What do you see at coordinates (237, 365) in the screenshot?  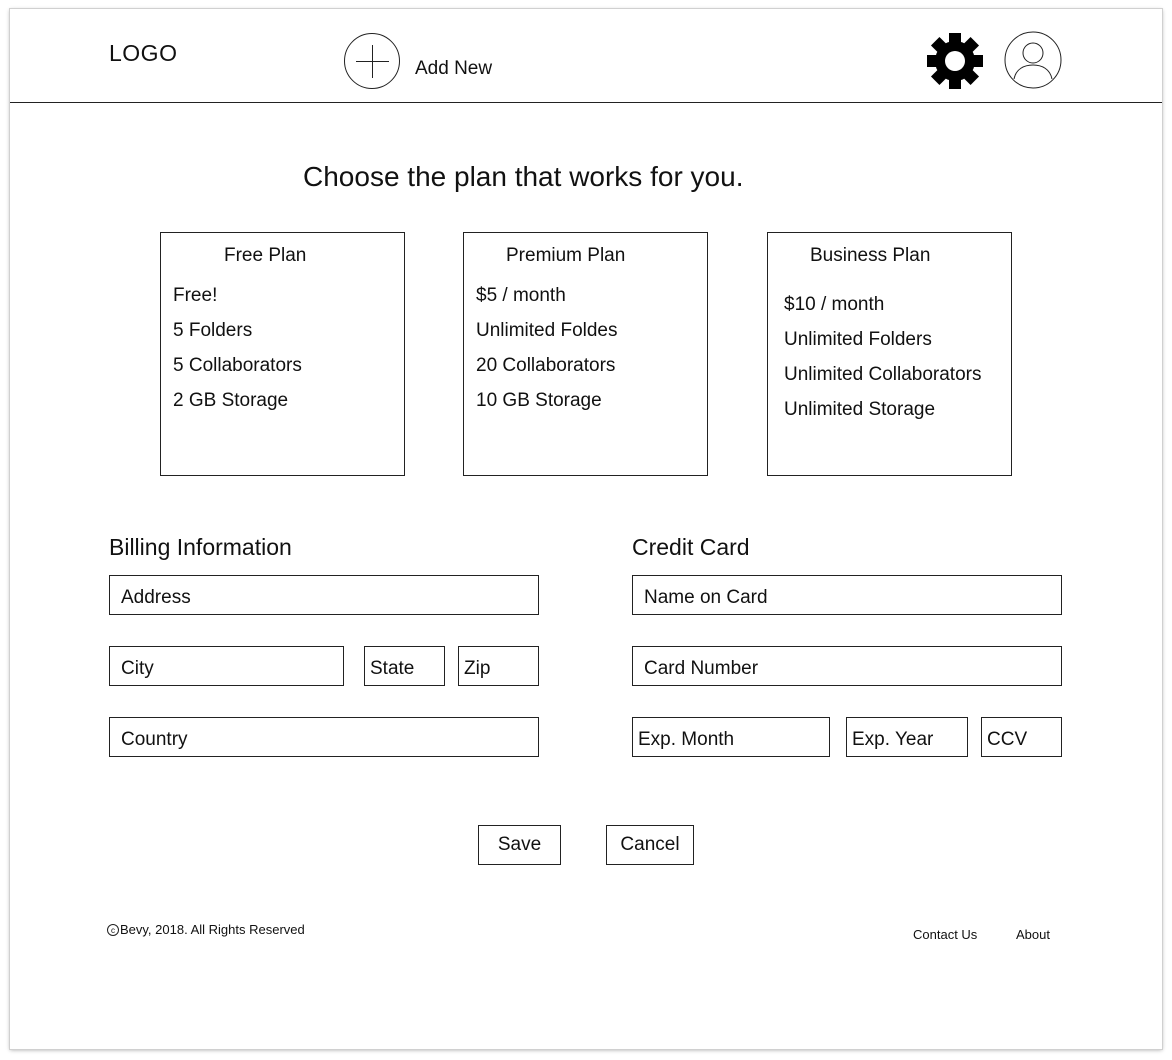 I see `plan-feature: 5 Collaborators` at bounding box center [237, 365].